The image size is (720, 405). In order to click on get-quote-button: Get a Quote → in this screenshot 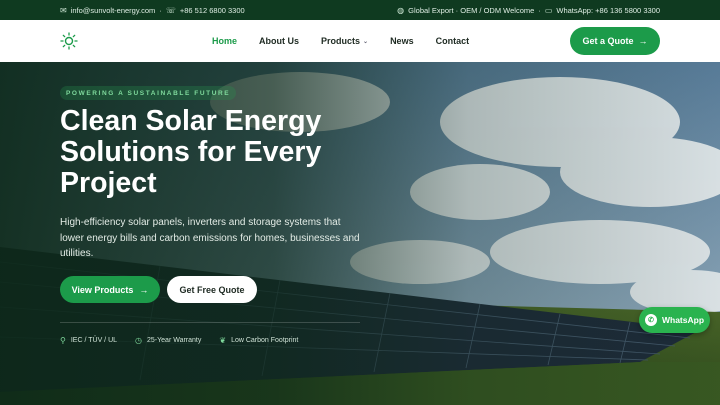, I will do `click(615, 41)`.